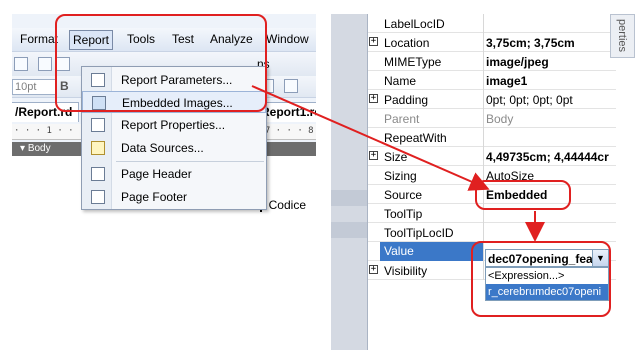  Describe the element at coordinates (370, 138) in the screenshot. I see `arrow-to-source` at that location.